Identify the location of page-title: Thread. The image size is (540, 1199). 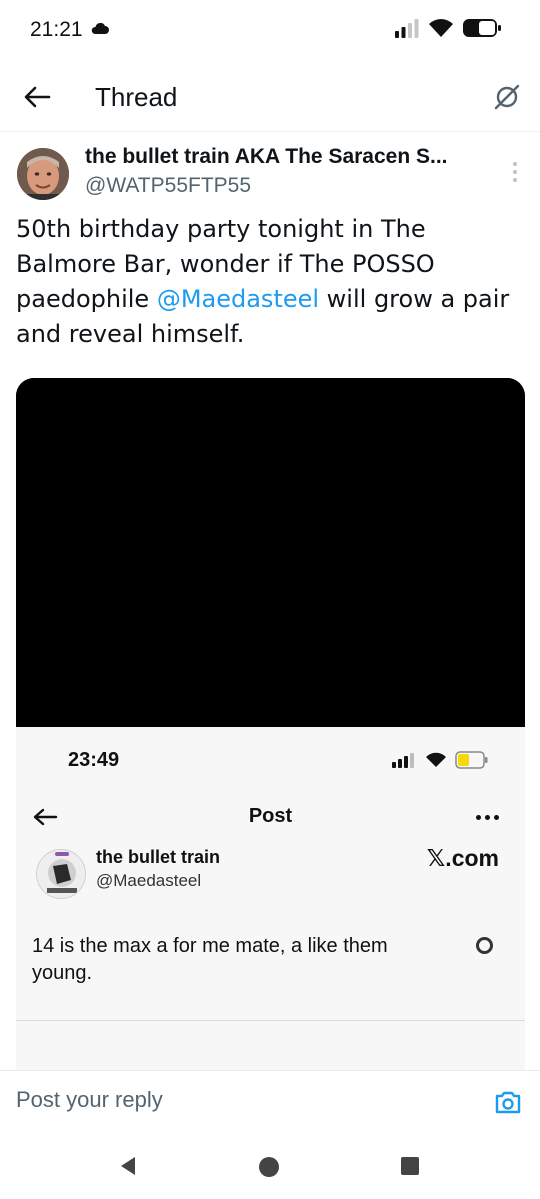
(136, 97).